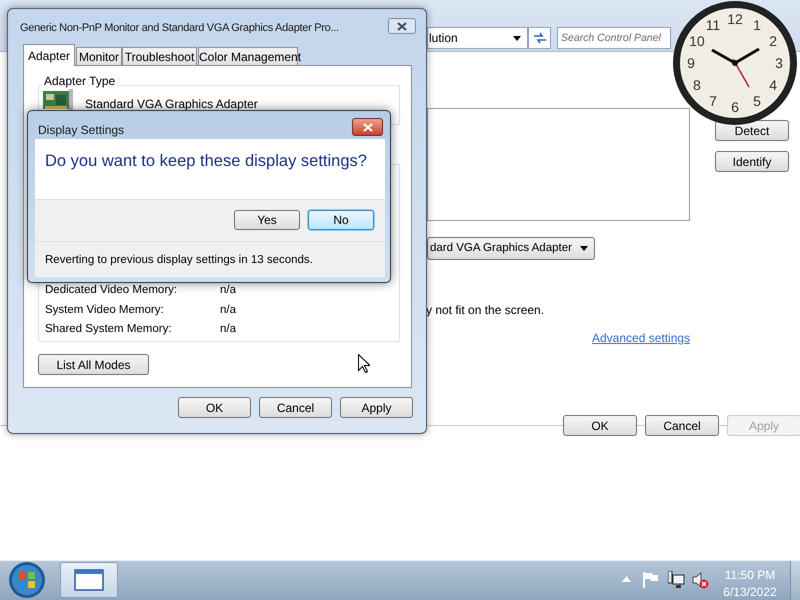 The image size is (800, 600). Describe the element at coordinates (58, 100) in the screenshot. I see `graphics-card-icon` at that location.